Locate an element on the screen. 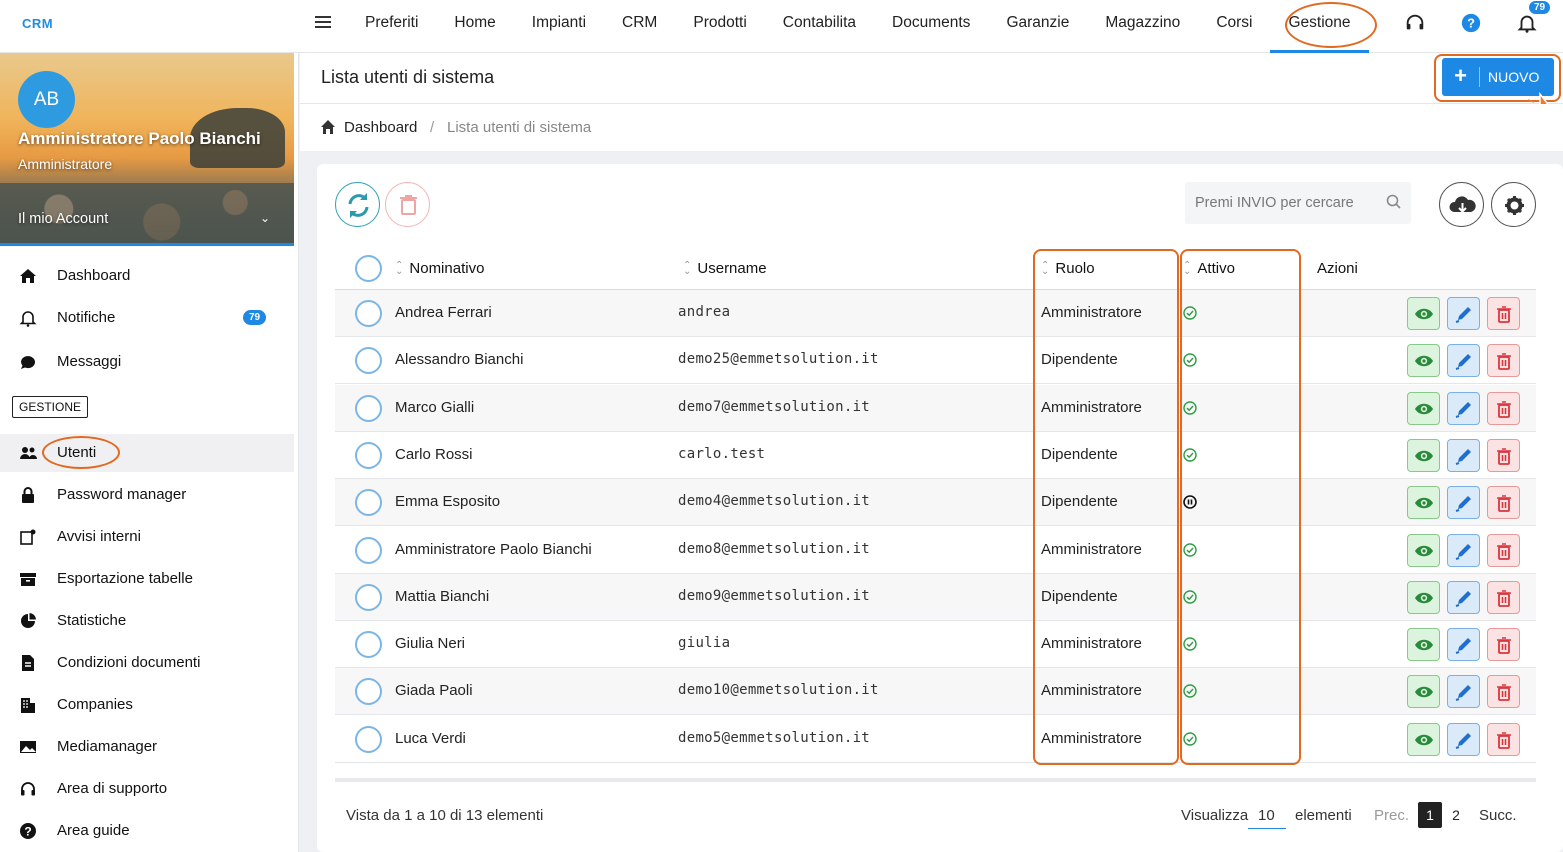 The width and height of the screenshot is (1563, 852). sidebar-item-area-guide: ? Area guide is located at coordinates (147, 831).